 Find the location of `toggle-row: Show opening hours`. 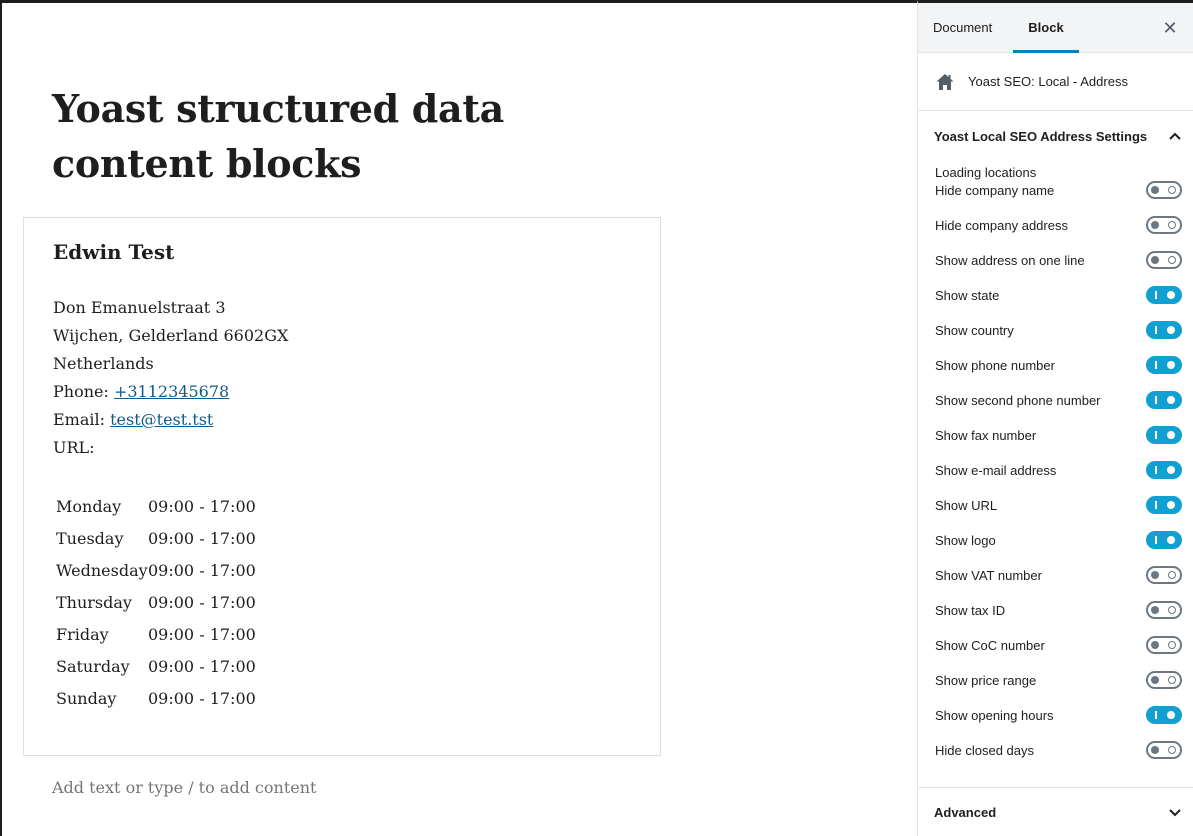

toggle-row: Show opening hours is located at coordinates (1059, 716).